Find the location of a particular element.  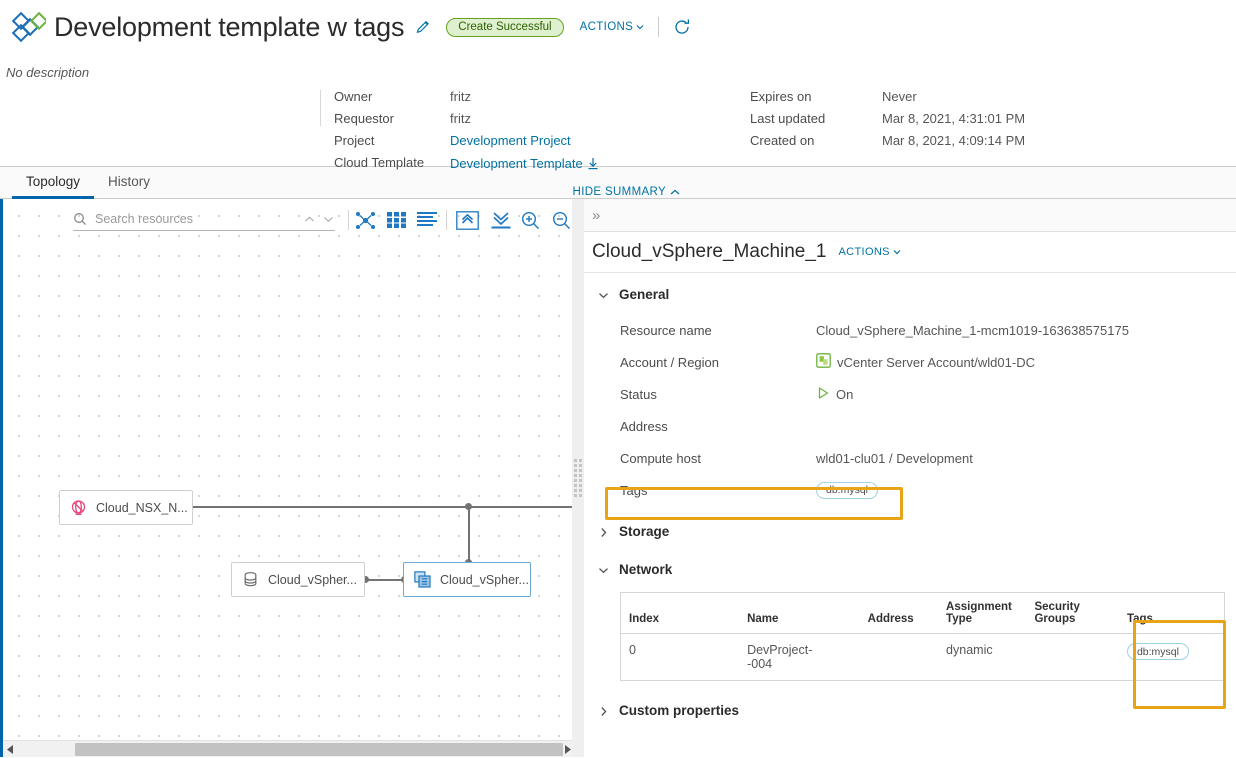

scroll-right-arrow-icon is located at coordinates (566, 749).